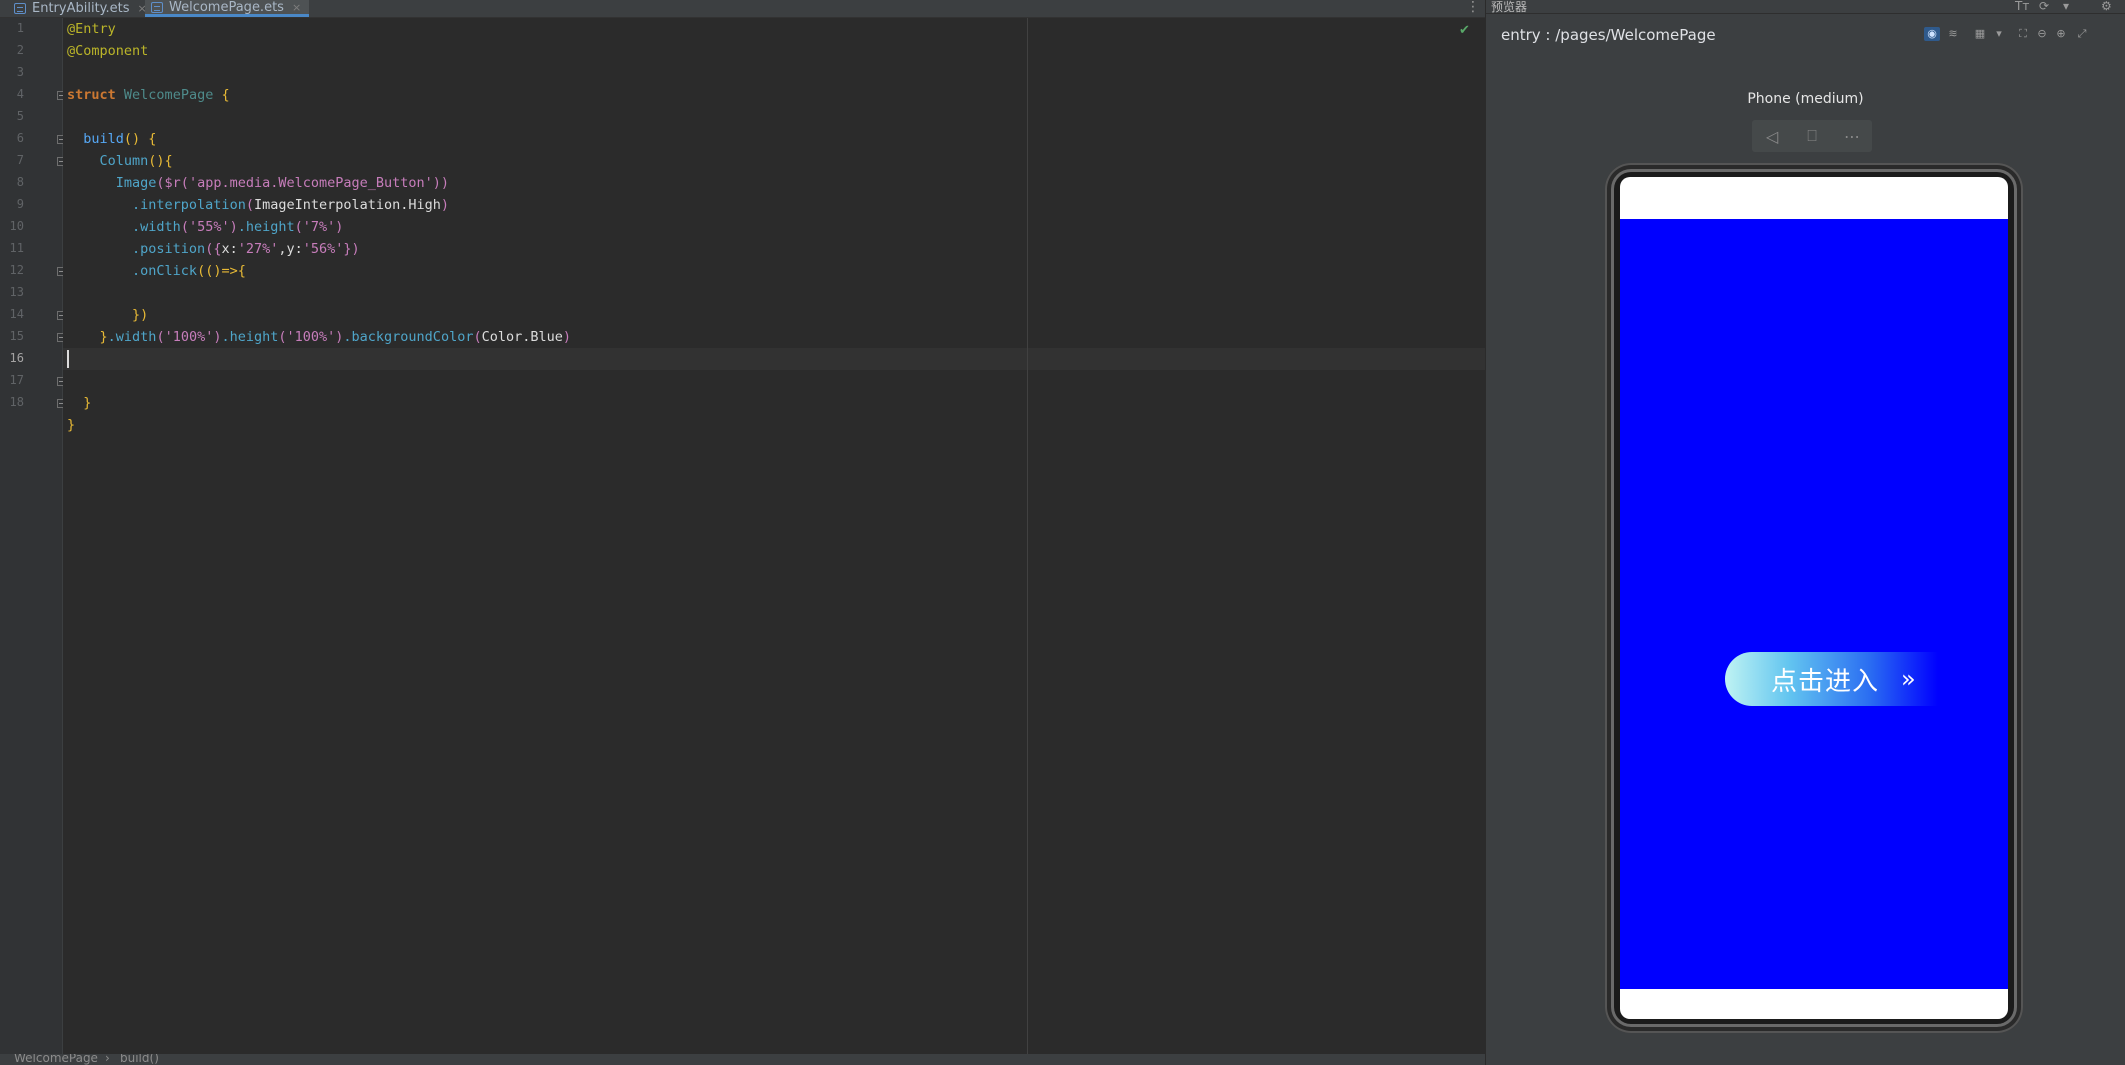  What do you see at coordinates (1027, 536) in the screenshot?
I see `right-margin-guide` at bounding box center [1027, 536].